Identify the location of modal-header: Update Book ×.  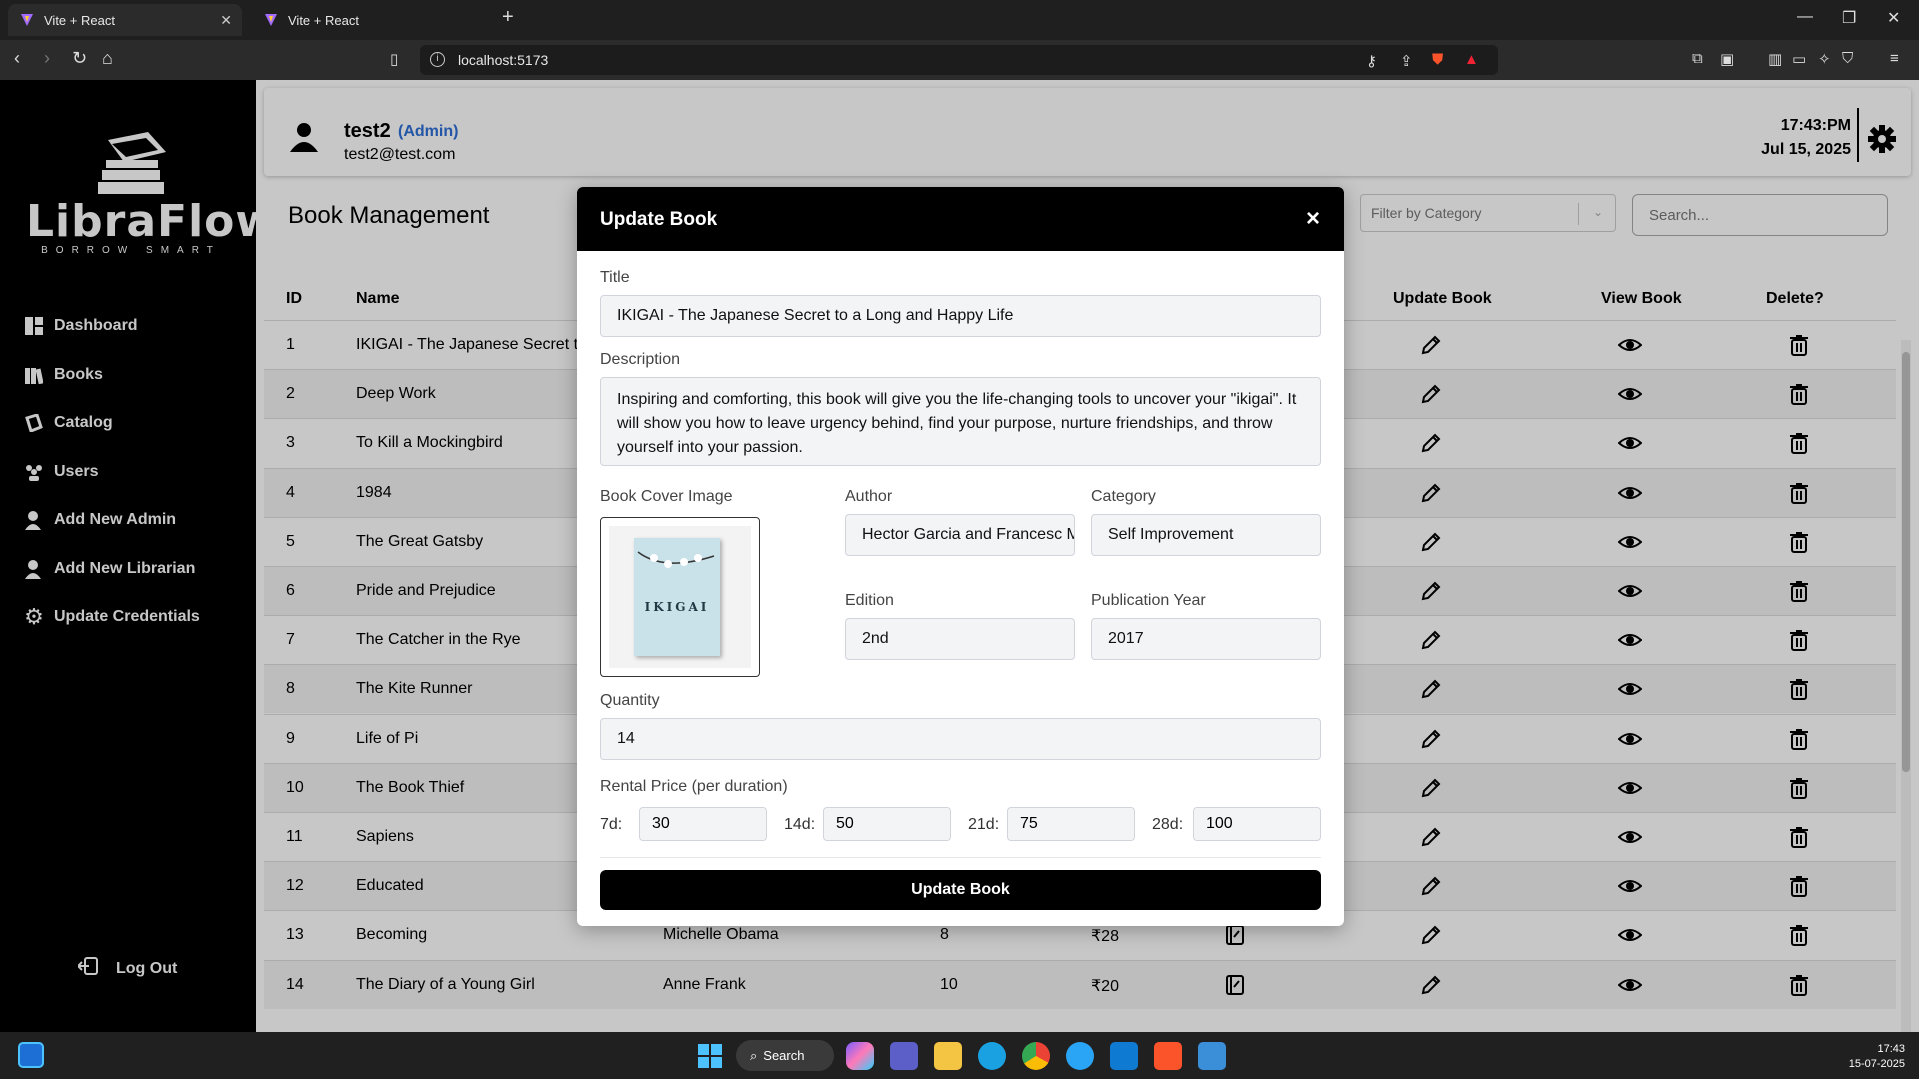
(960, 219).